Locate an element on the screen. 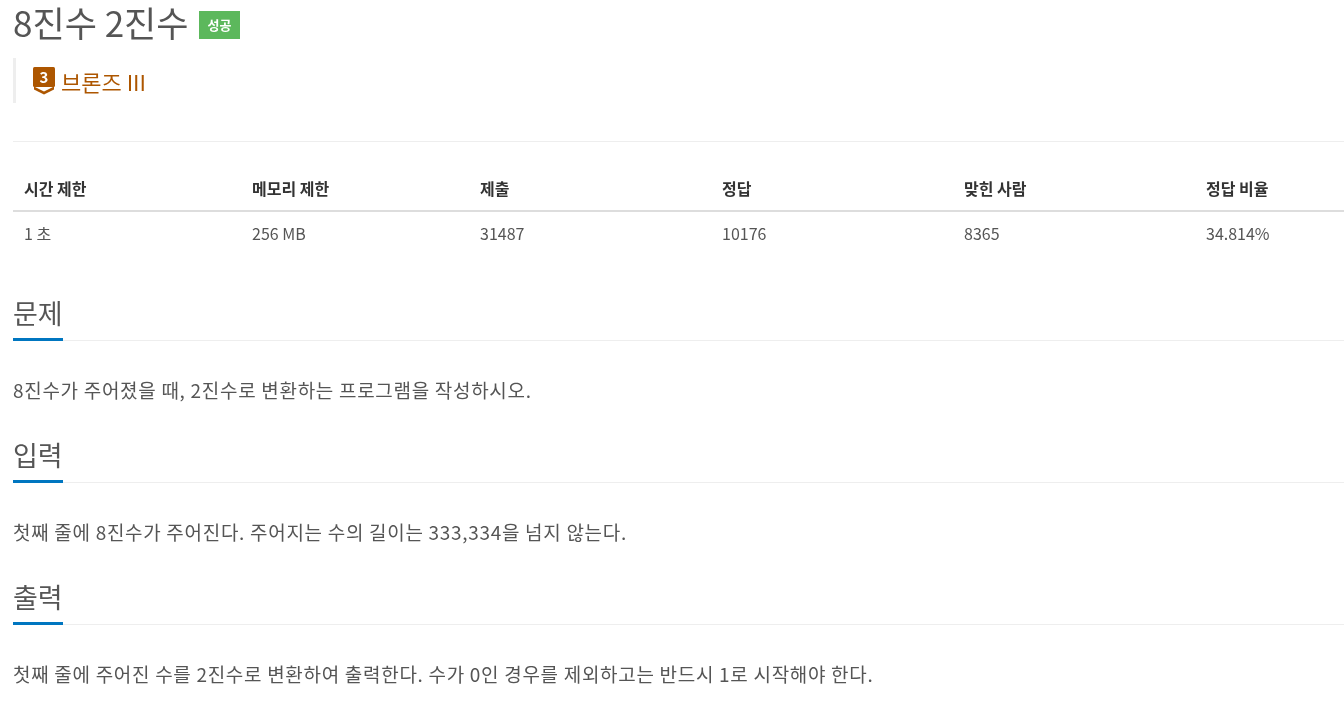 Image resolution: width=1344 pixels, height=702 pixels. column-header: 제출 is located at coordinates (590, 188).